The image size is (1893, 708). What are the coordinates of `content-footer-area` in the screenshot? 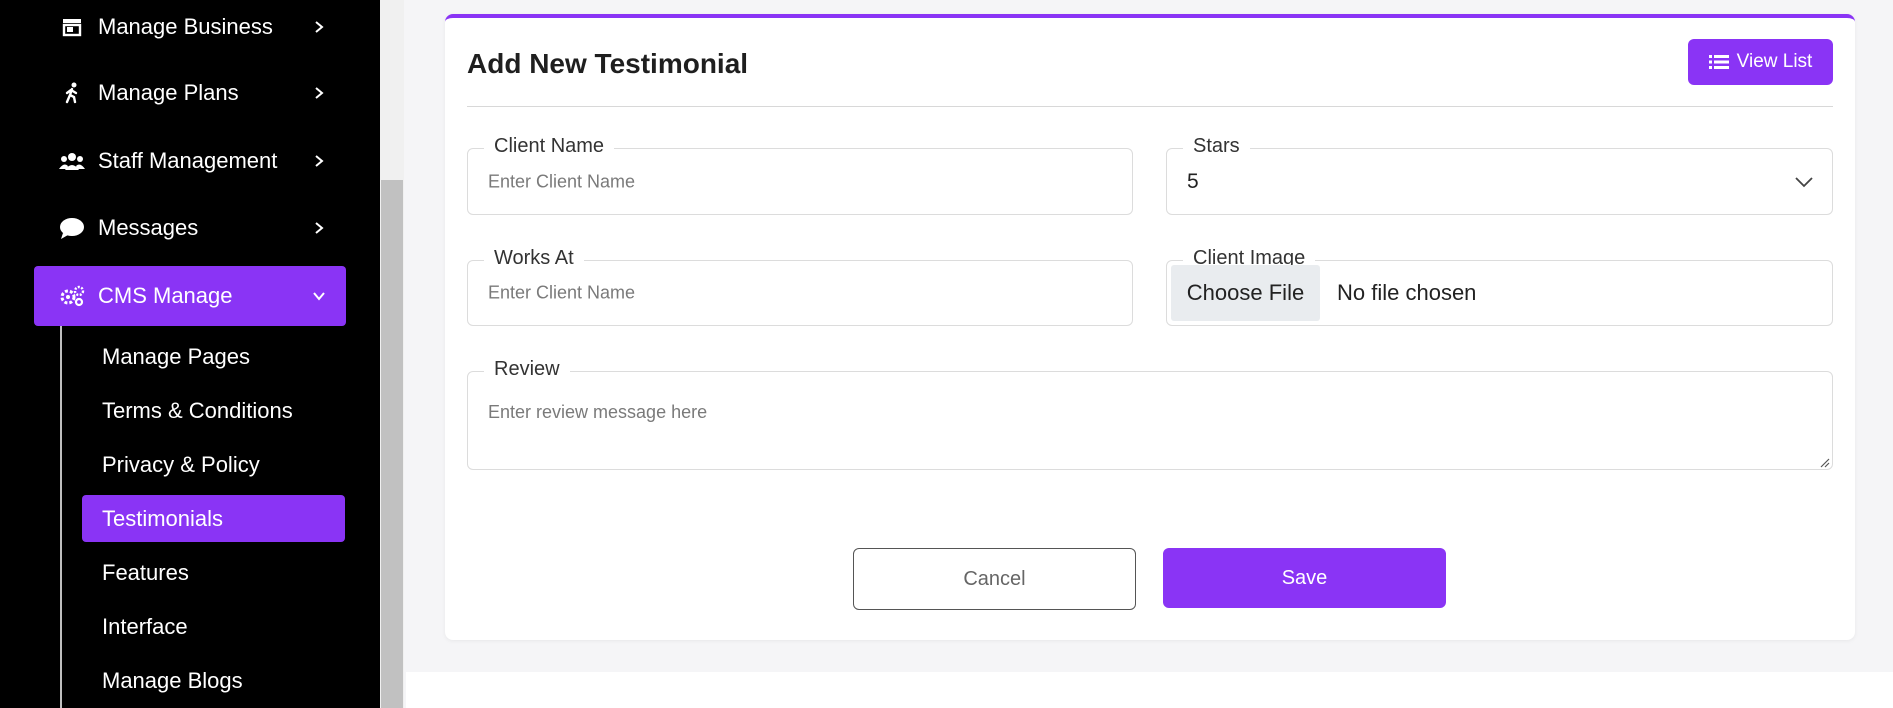 It's located at (1149, 690).